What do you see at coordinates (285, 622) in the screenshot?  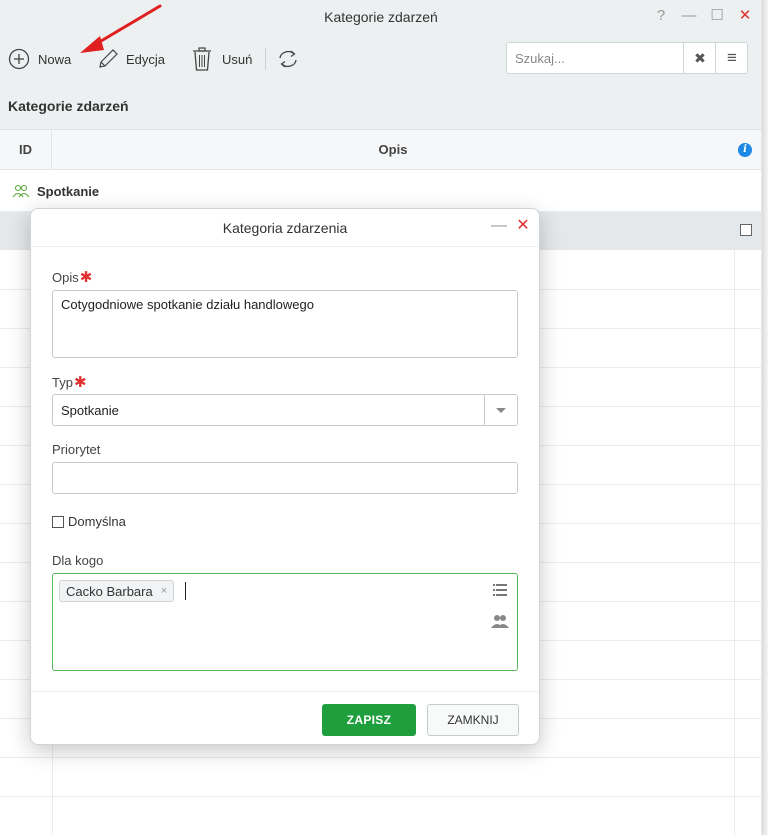 I see `dla-kogo-field: Cacko Barbara ×` at bounding box center [285, 622].